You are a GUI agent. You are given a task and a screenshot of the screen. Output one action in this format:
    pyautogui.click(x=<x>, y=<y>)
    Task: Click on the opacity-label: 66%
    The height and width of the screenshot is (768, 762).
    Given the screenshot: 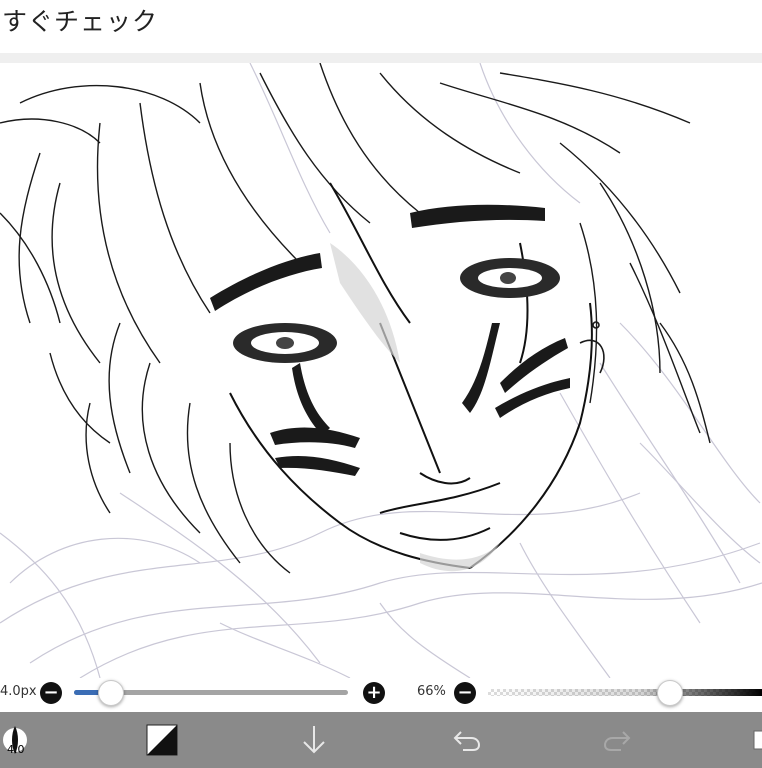 What is the action you would take?
    pyautogui.click(x=431, y=691)
    